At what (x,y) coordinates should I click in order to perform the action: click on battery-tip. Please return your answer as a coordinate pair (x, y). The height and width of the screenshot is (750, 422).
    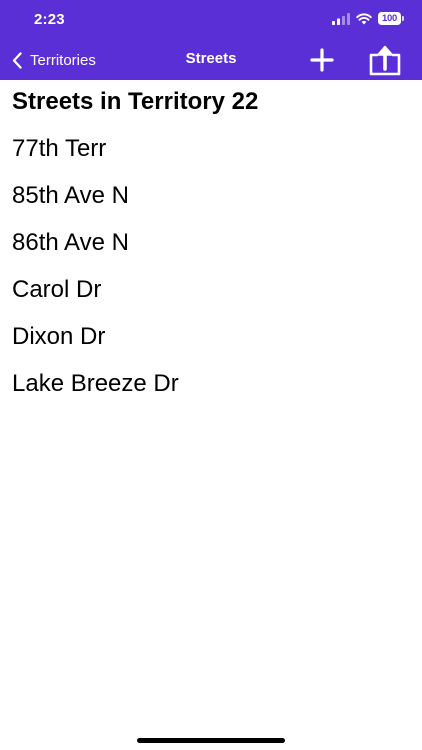
    Looking at the image, I should click on (403, 18).